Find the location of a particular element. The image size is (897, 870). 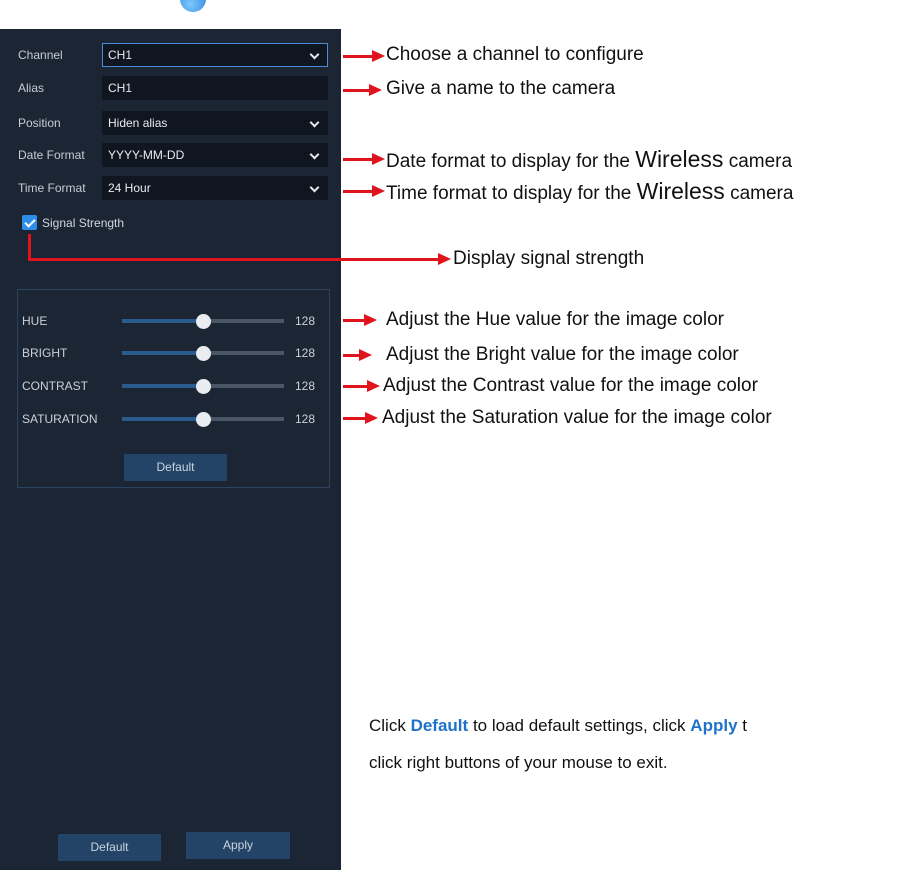

date-annotation-word: Wireless is located at coordinates (679, 159).